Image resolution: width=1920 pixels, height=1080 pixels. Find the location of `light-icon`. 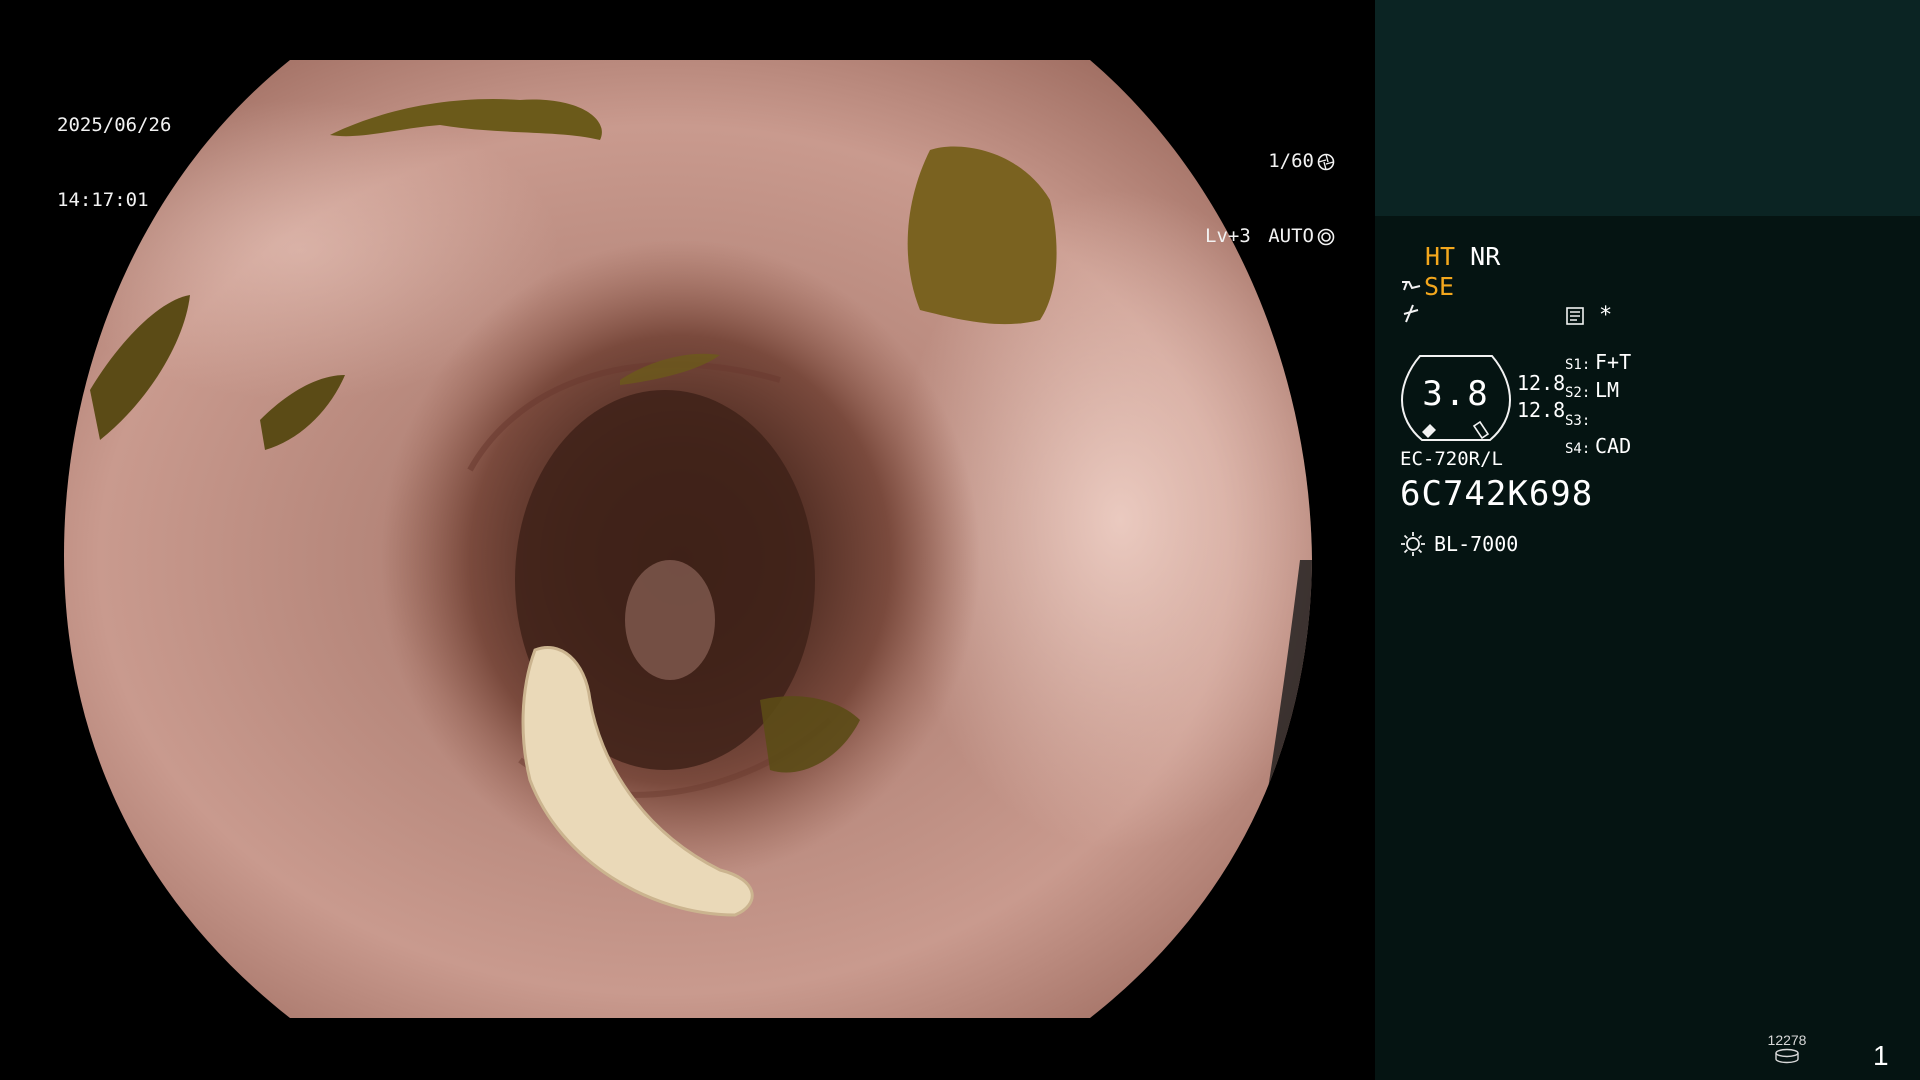

light-icon is located at coordinates (1413, 544).